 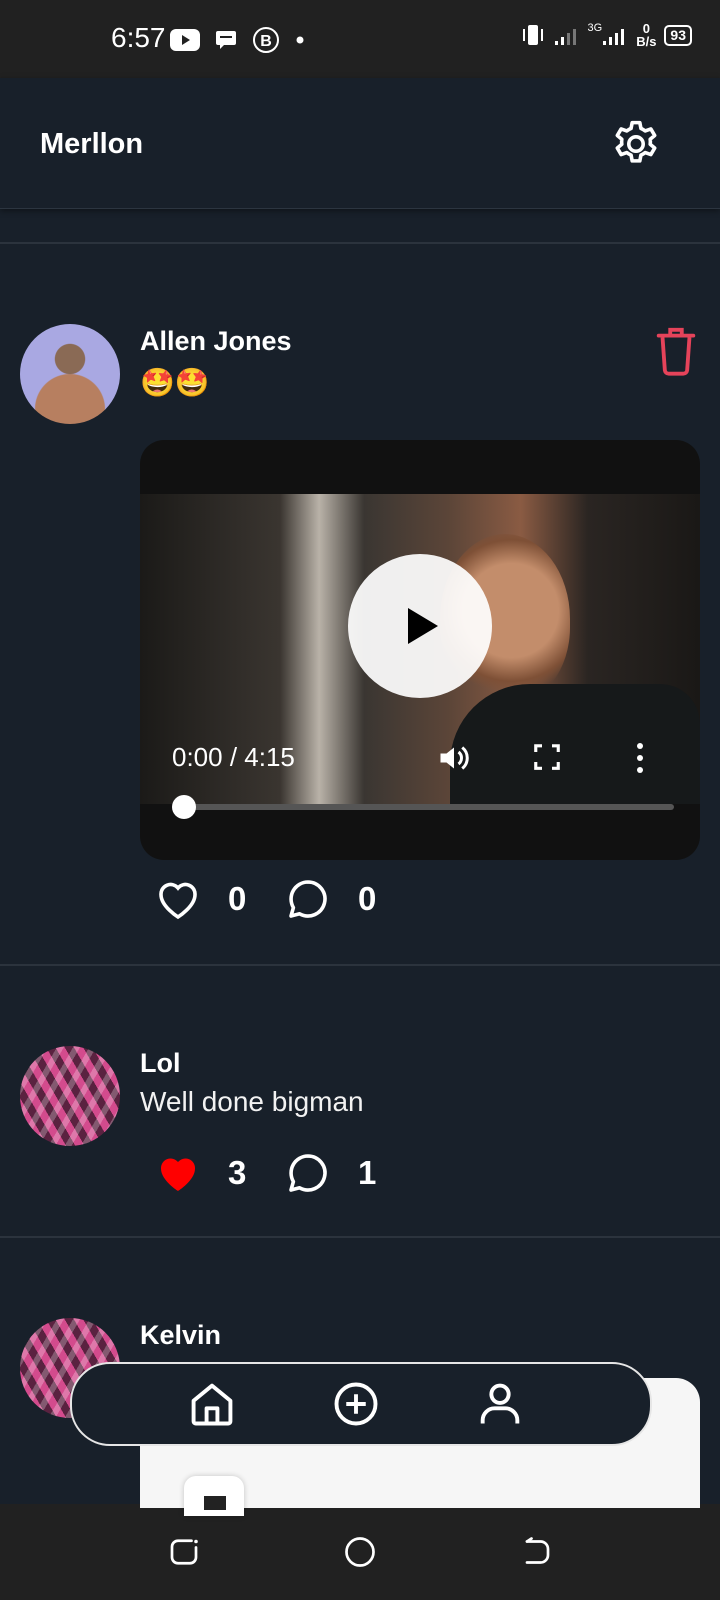 What do you see at coordinates (185, 40) in the screenshot?
I see `youtube-icon` at bounding box center [185, 40].